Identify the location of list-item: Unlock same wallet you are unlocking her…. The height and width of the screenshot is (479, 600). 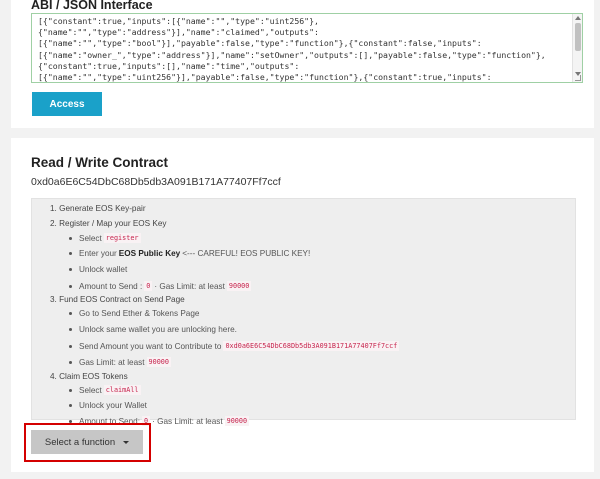
(153, 329).